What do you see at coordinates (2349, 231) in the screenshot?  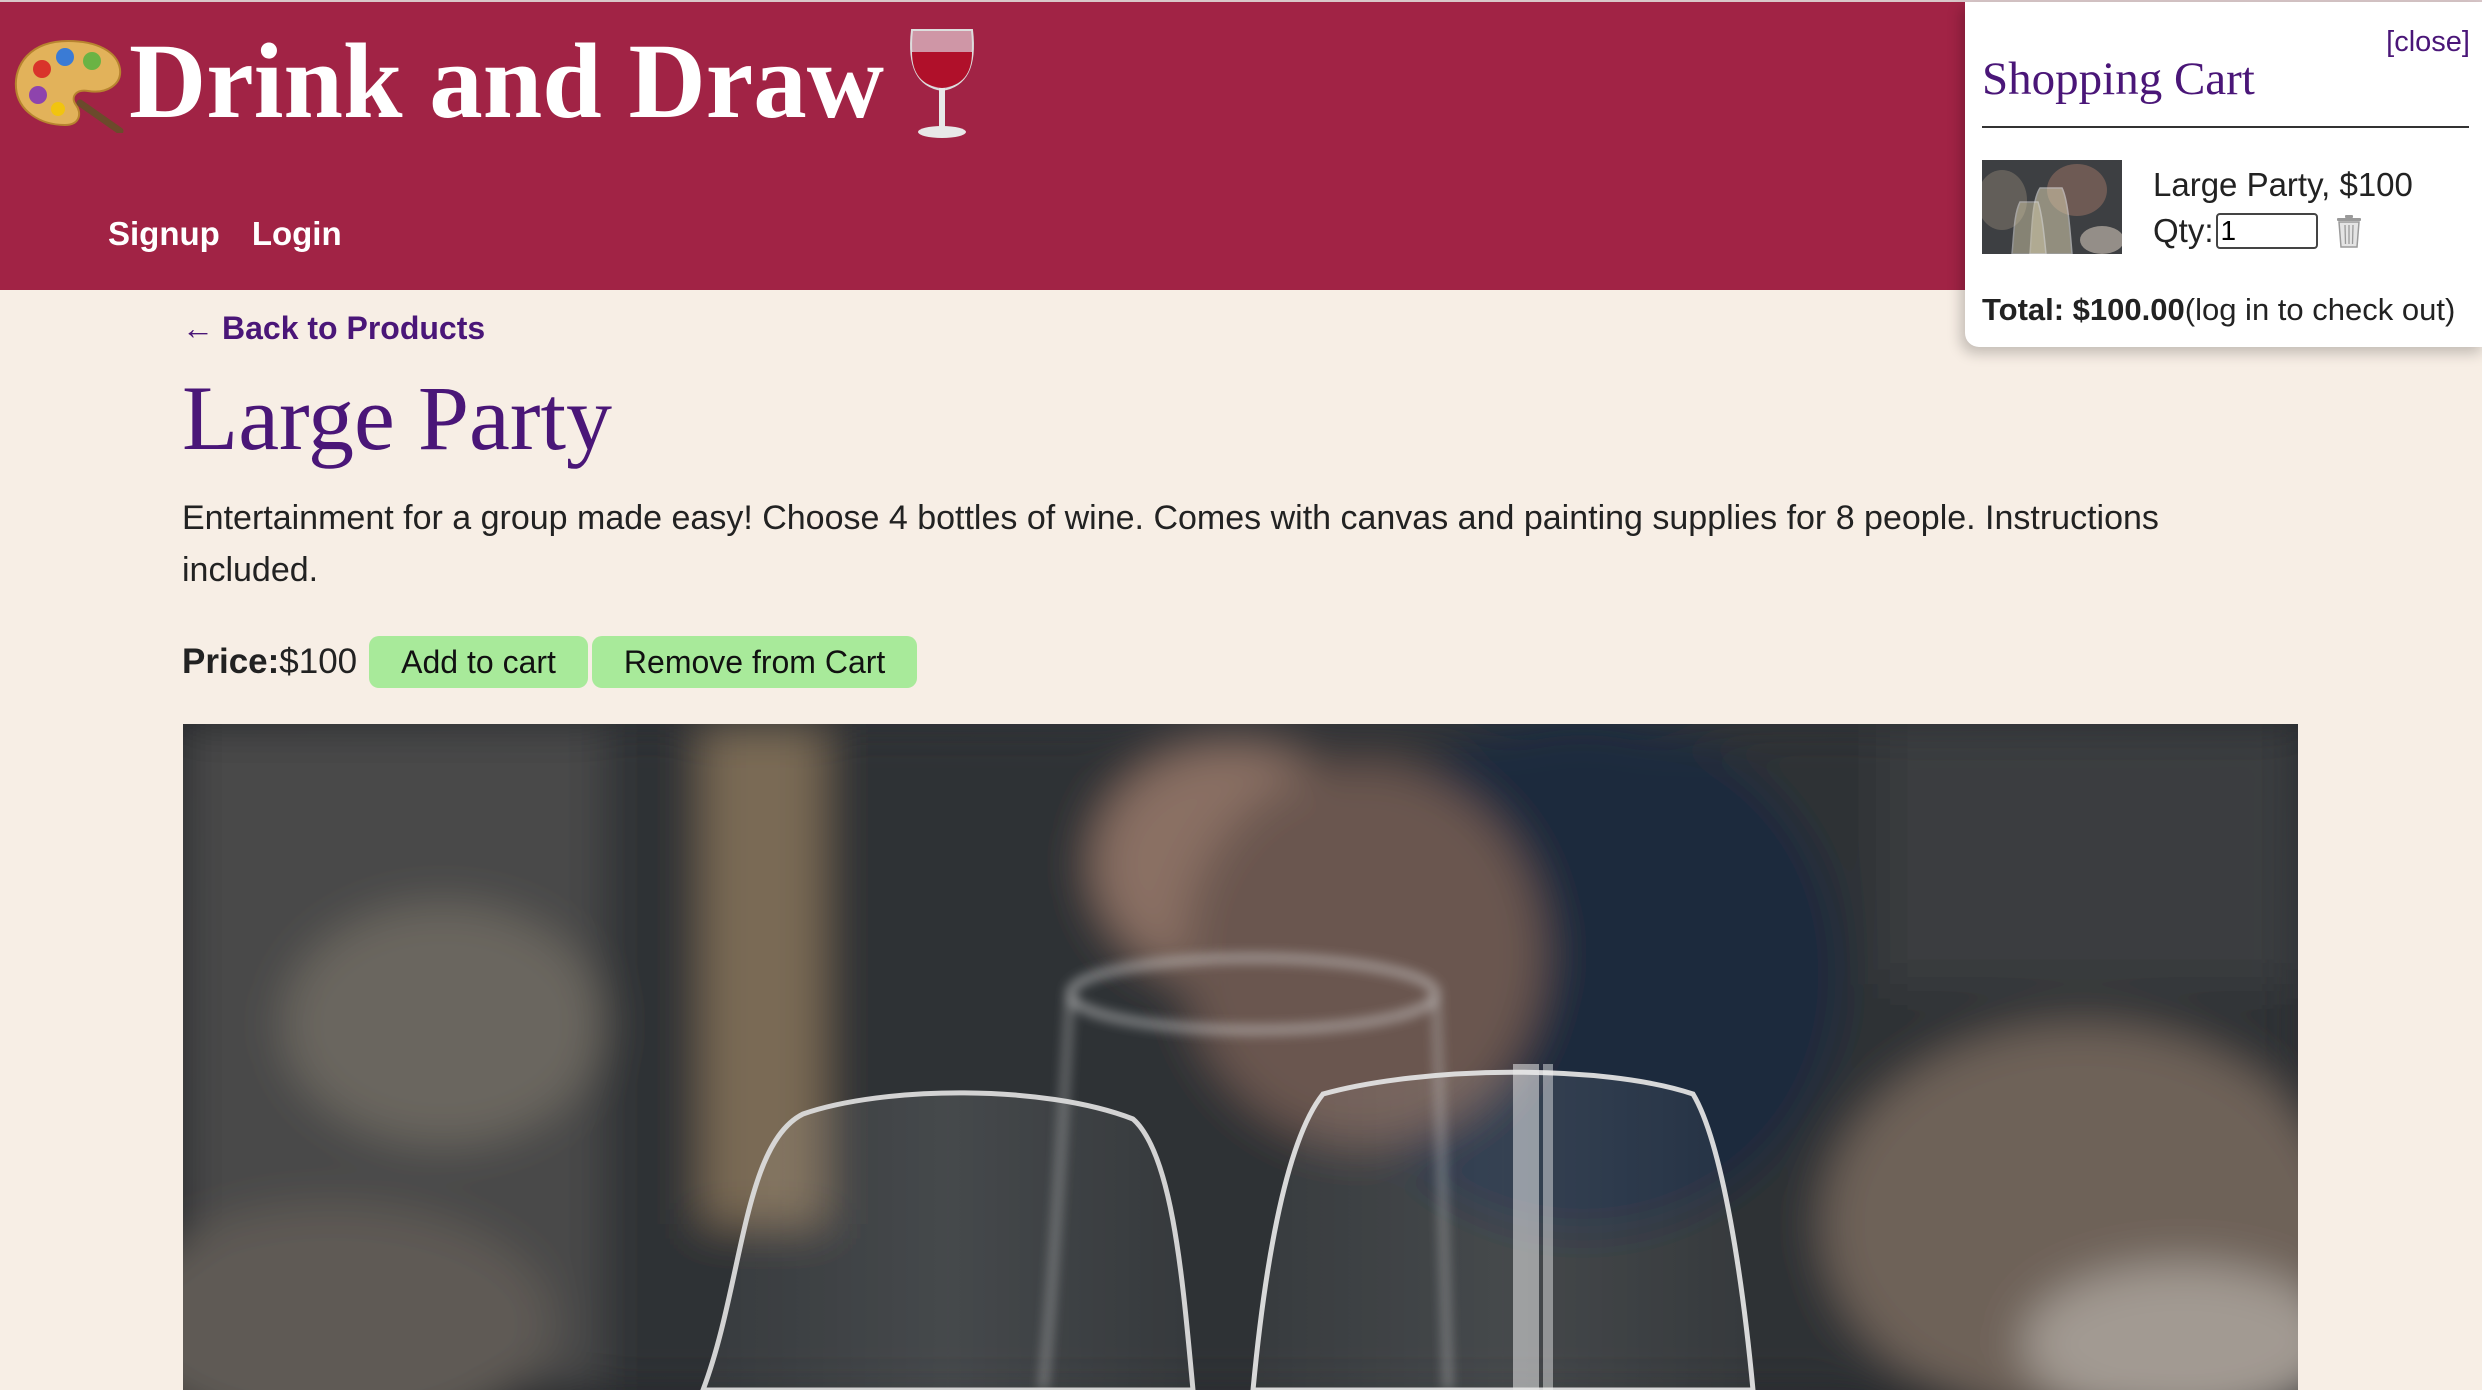 I see `trash-icon` at bounding box center [2349, 231].